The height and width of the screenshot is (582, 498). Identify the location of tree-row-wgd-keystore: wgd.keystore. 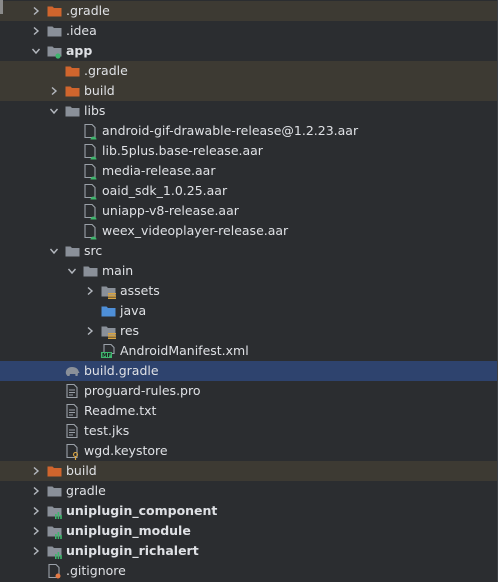
(249, 451).